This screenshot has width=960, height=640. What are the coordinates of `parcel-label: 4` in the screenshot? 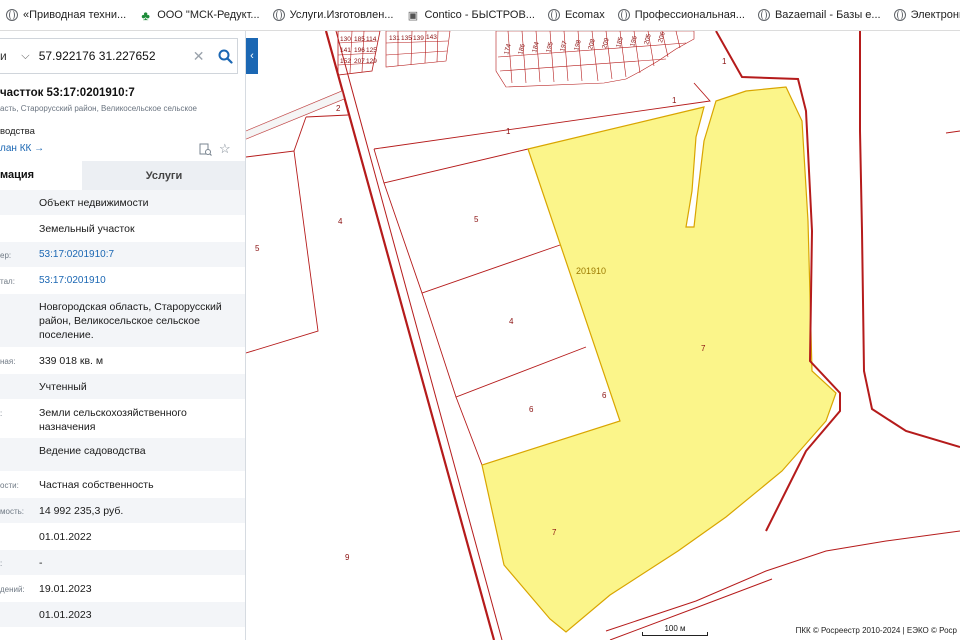 It's located at (340, 221).